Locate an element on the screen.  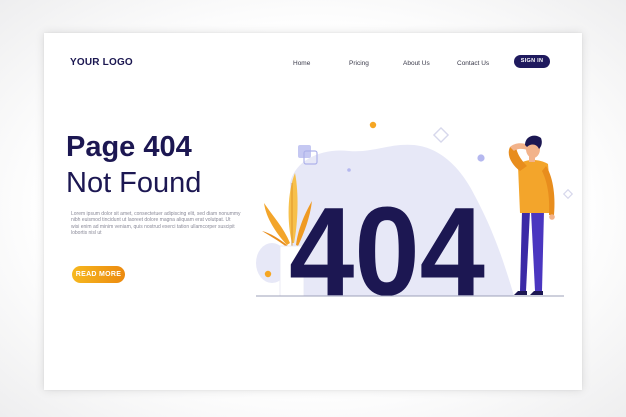
confused-person-illustration is located at coordinates (531, 215).